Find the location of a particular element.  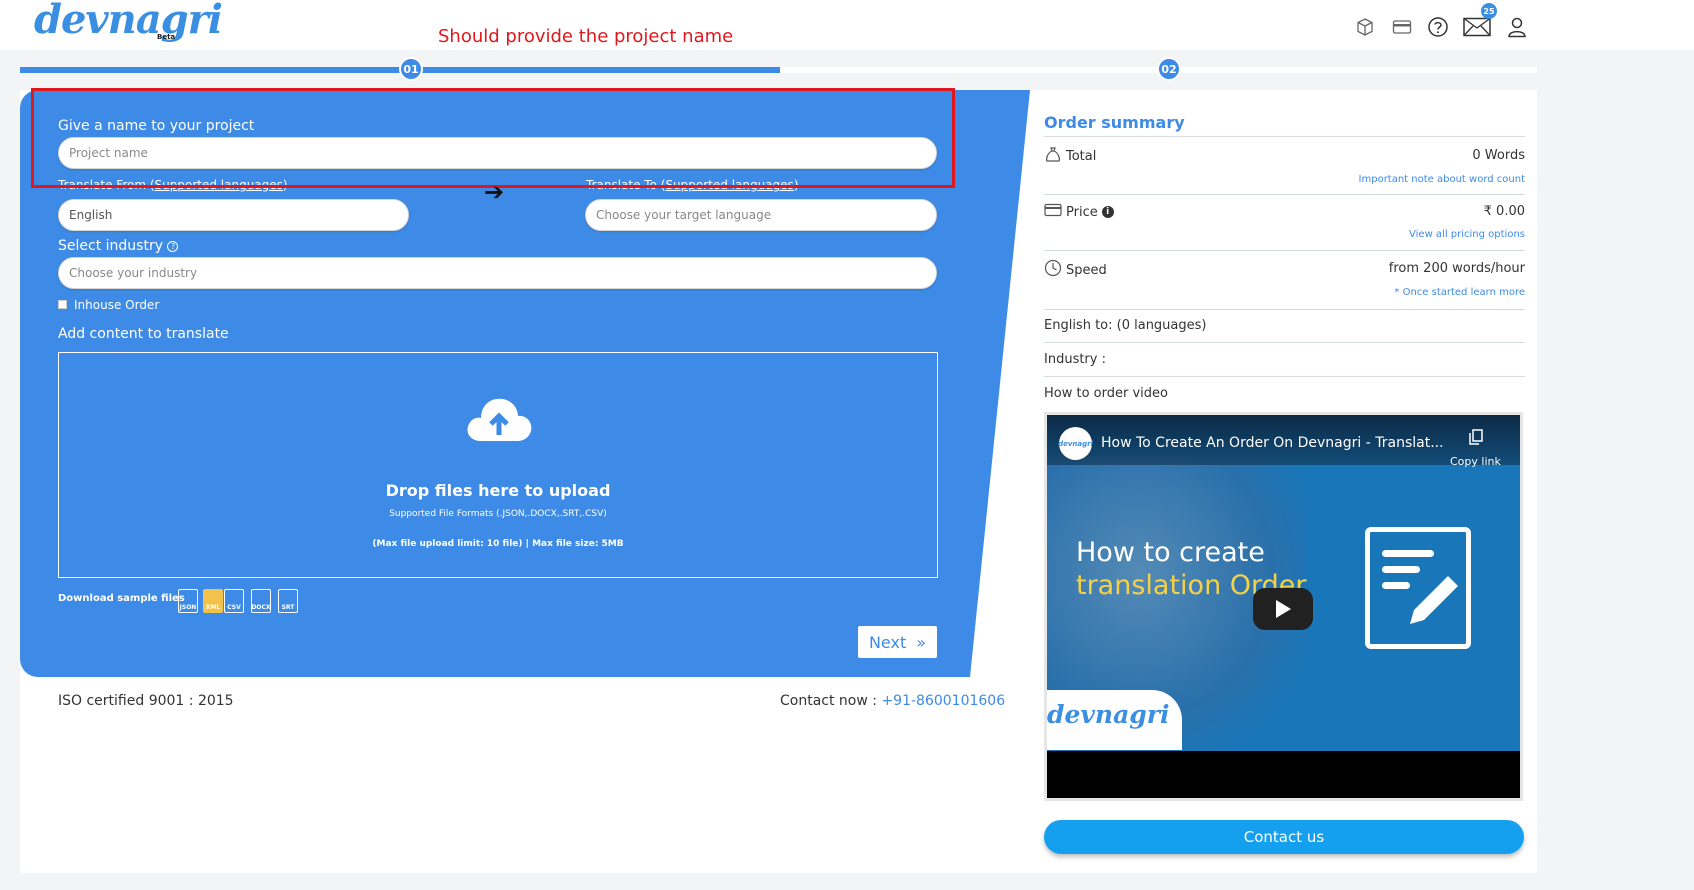

clock-icon is located at coordinates (1053, 270).